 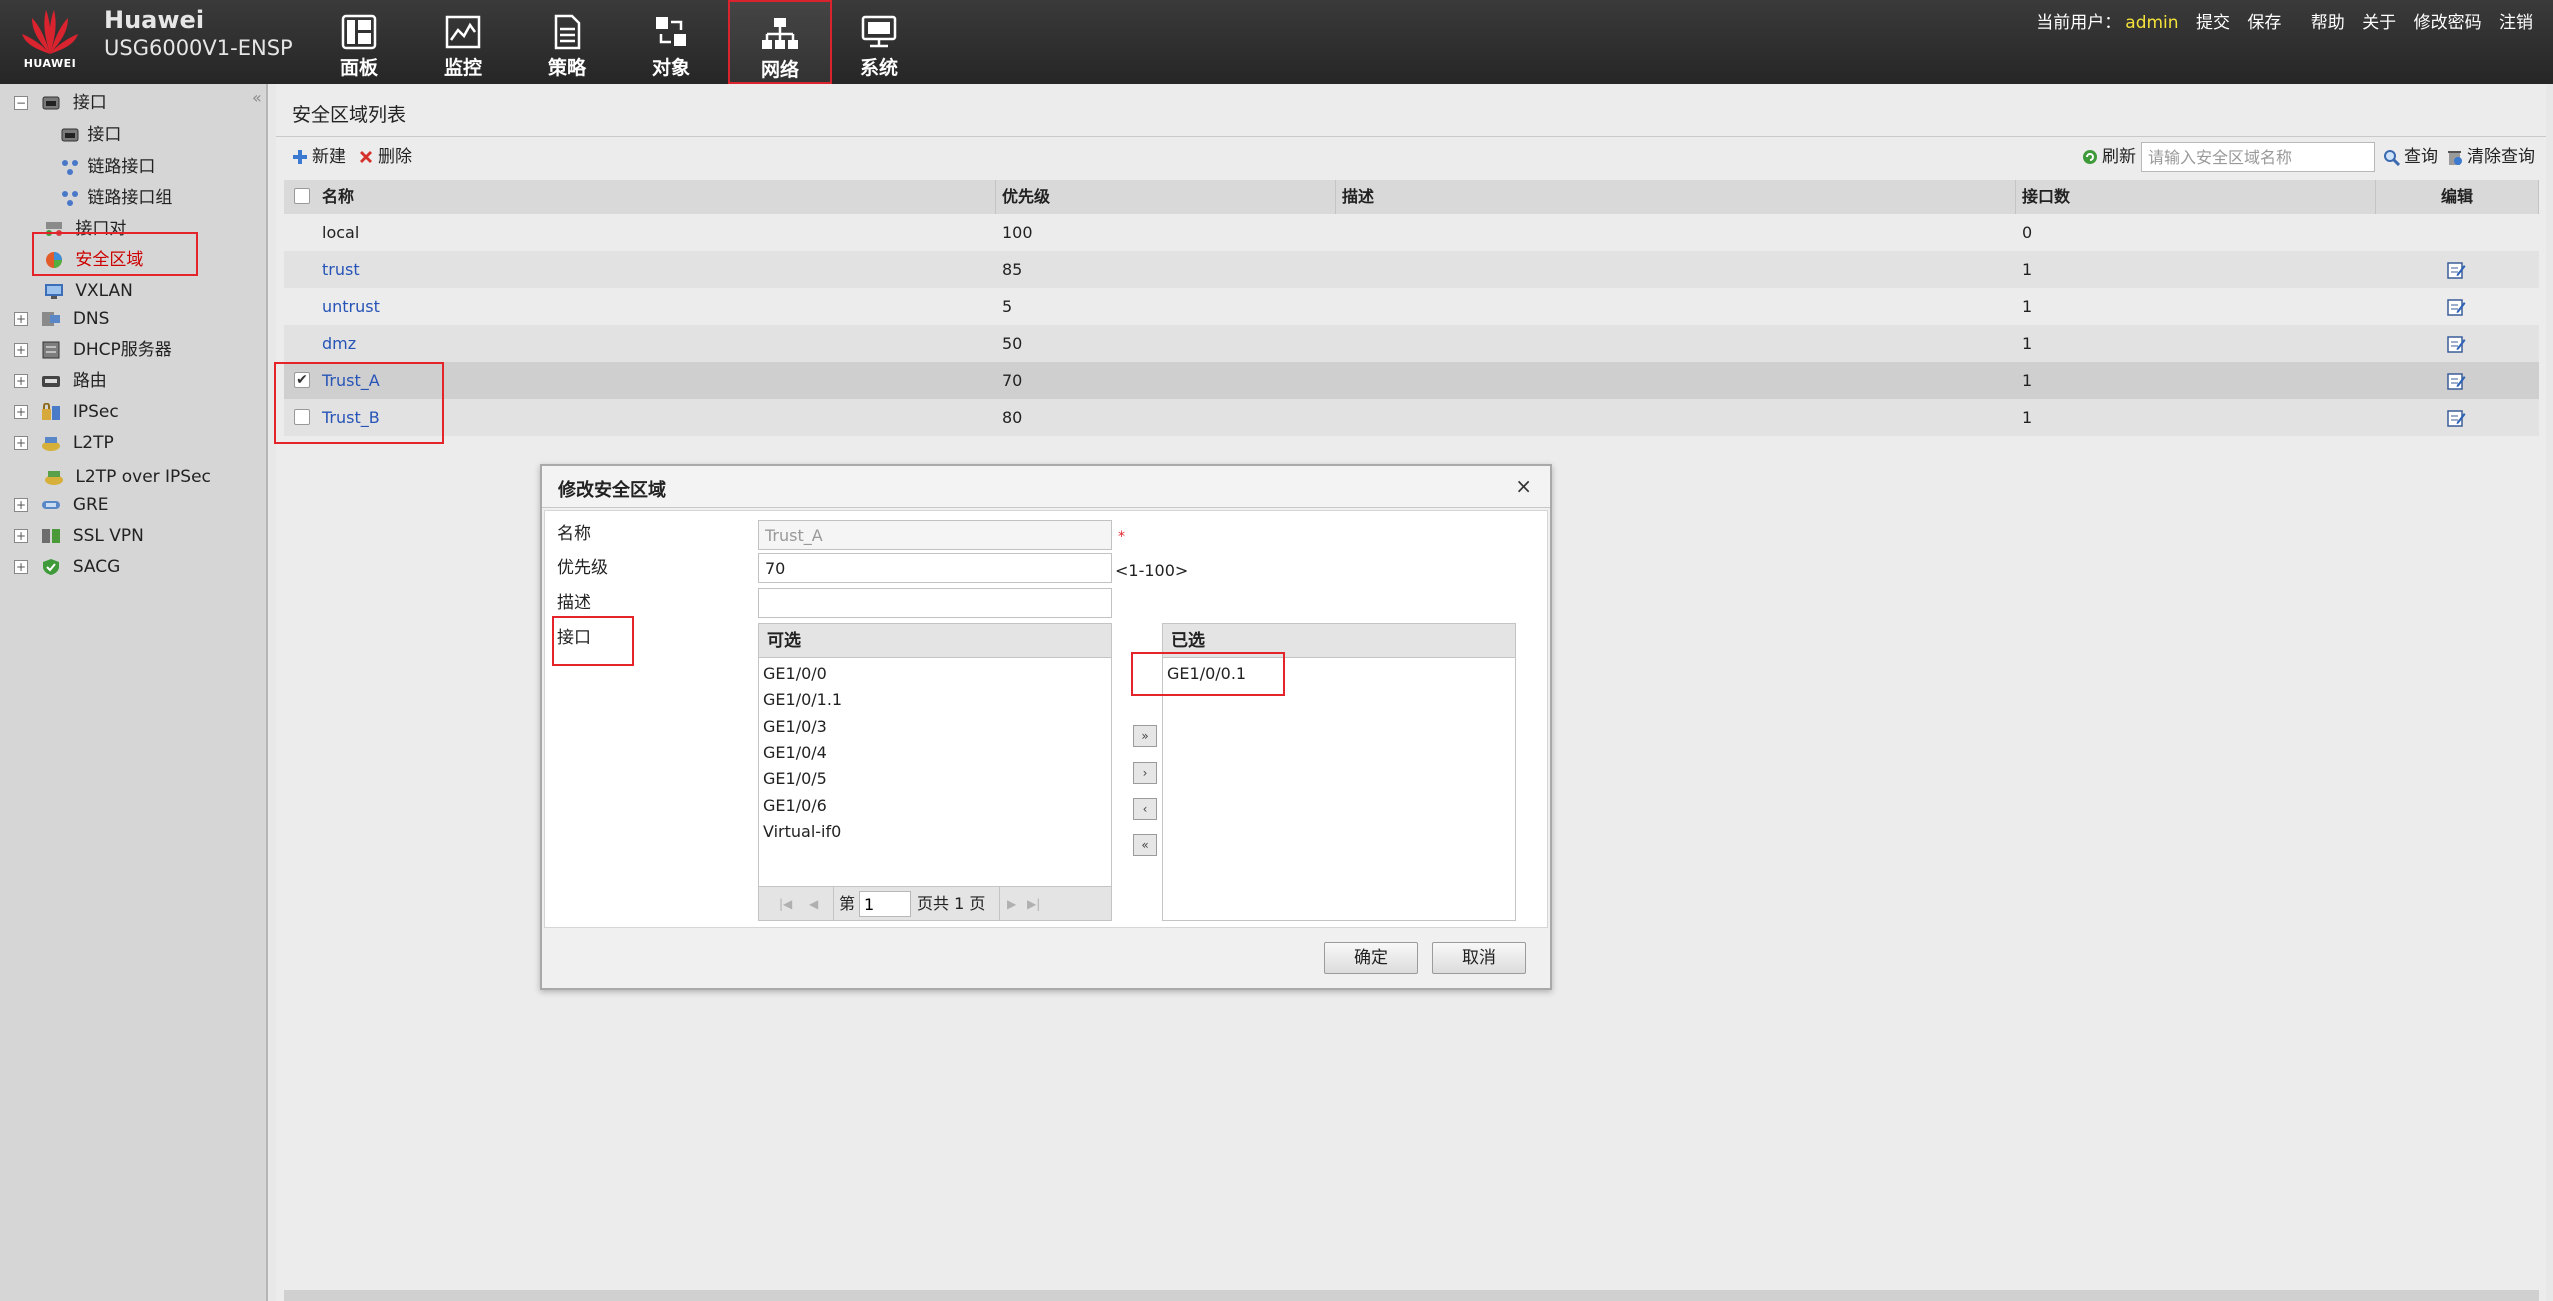 What do you see at coordinates (385, 157) in the screenshot?
I see `delete-button: 删除` at bounding box center [385, 157].